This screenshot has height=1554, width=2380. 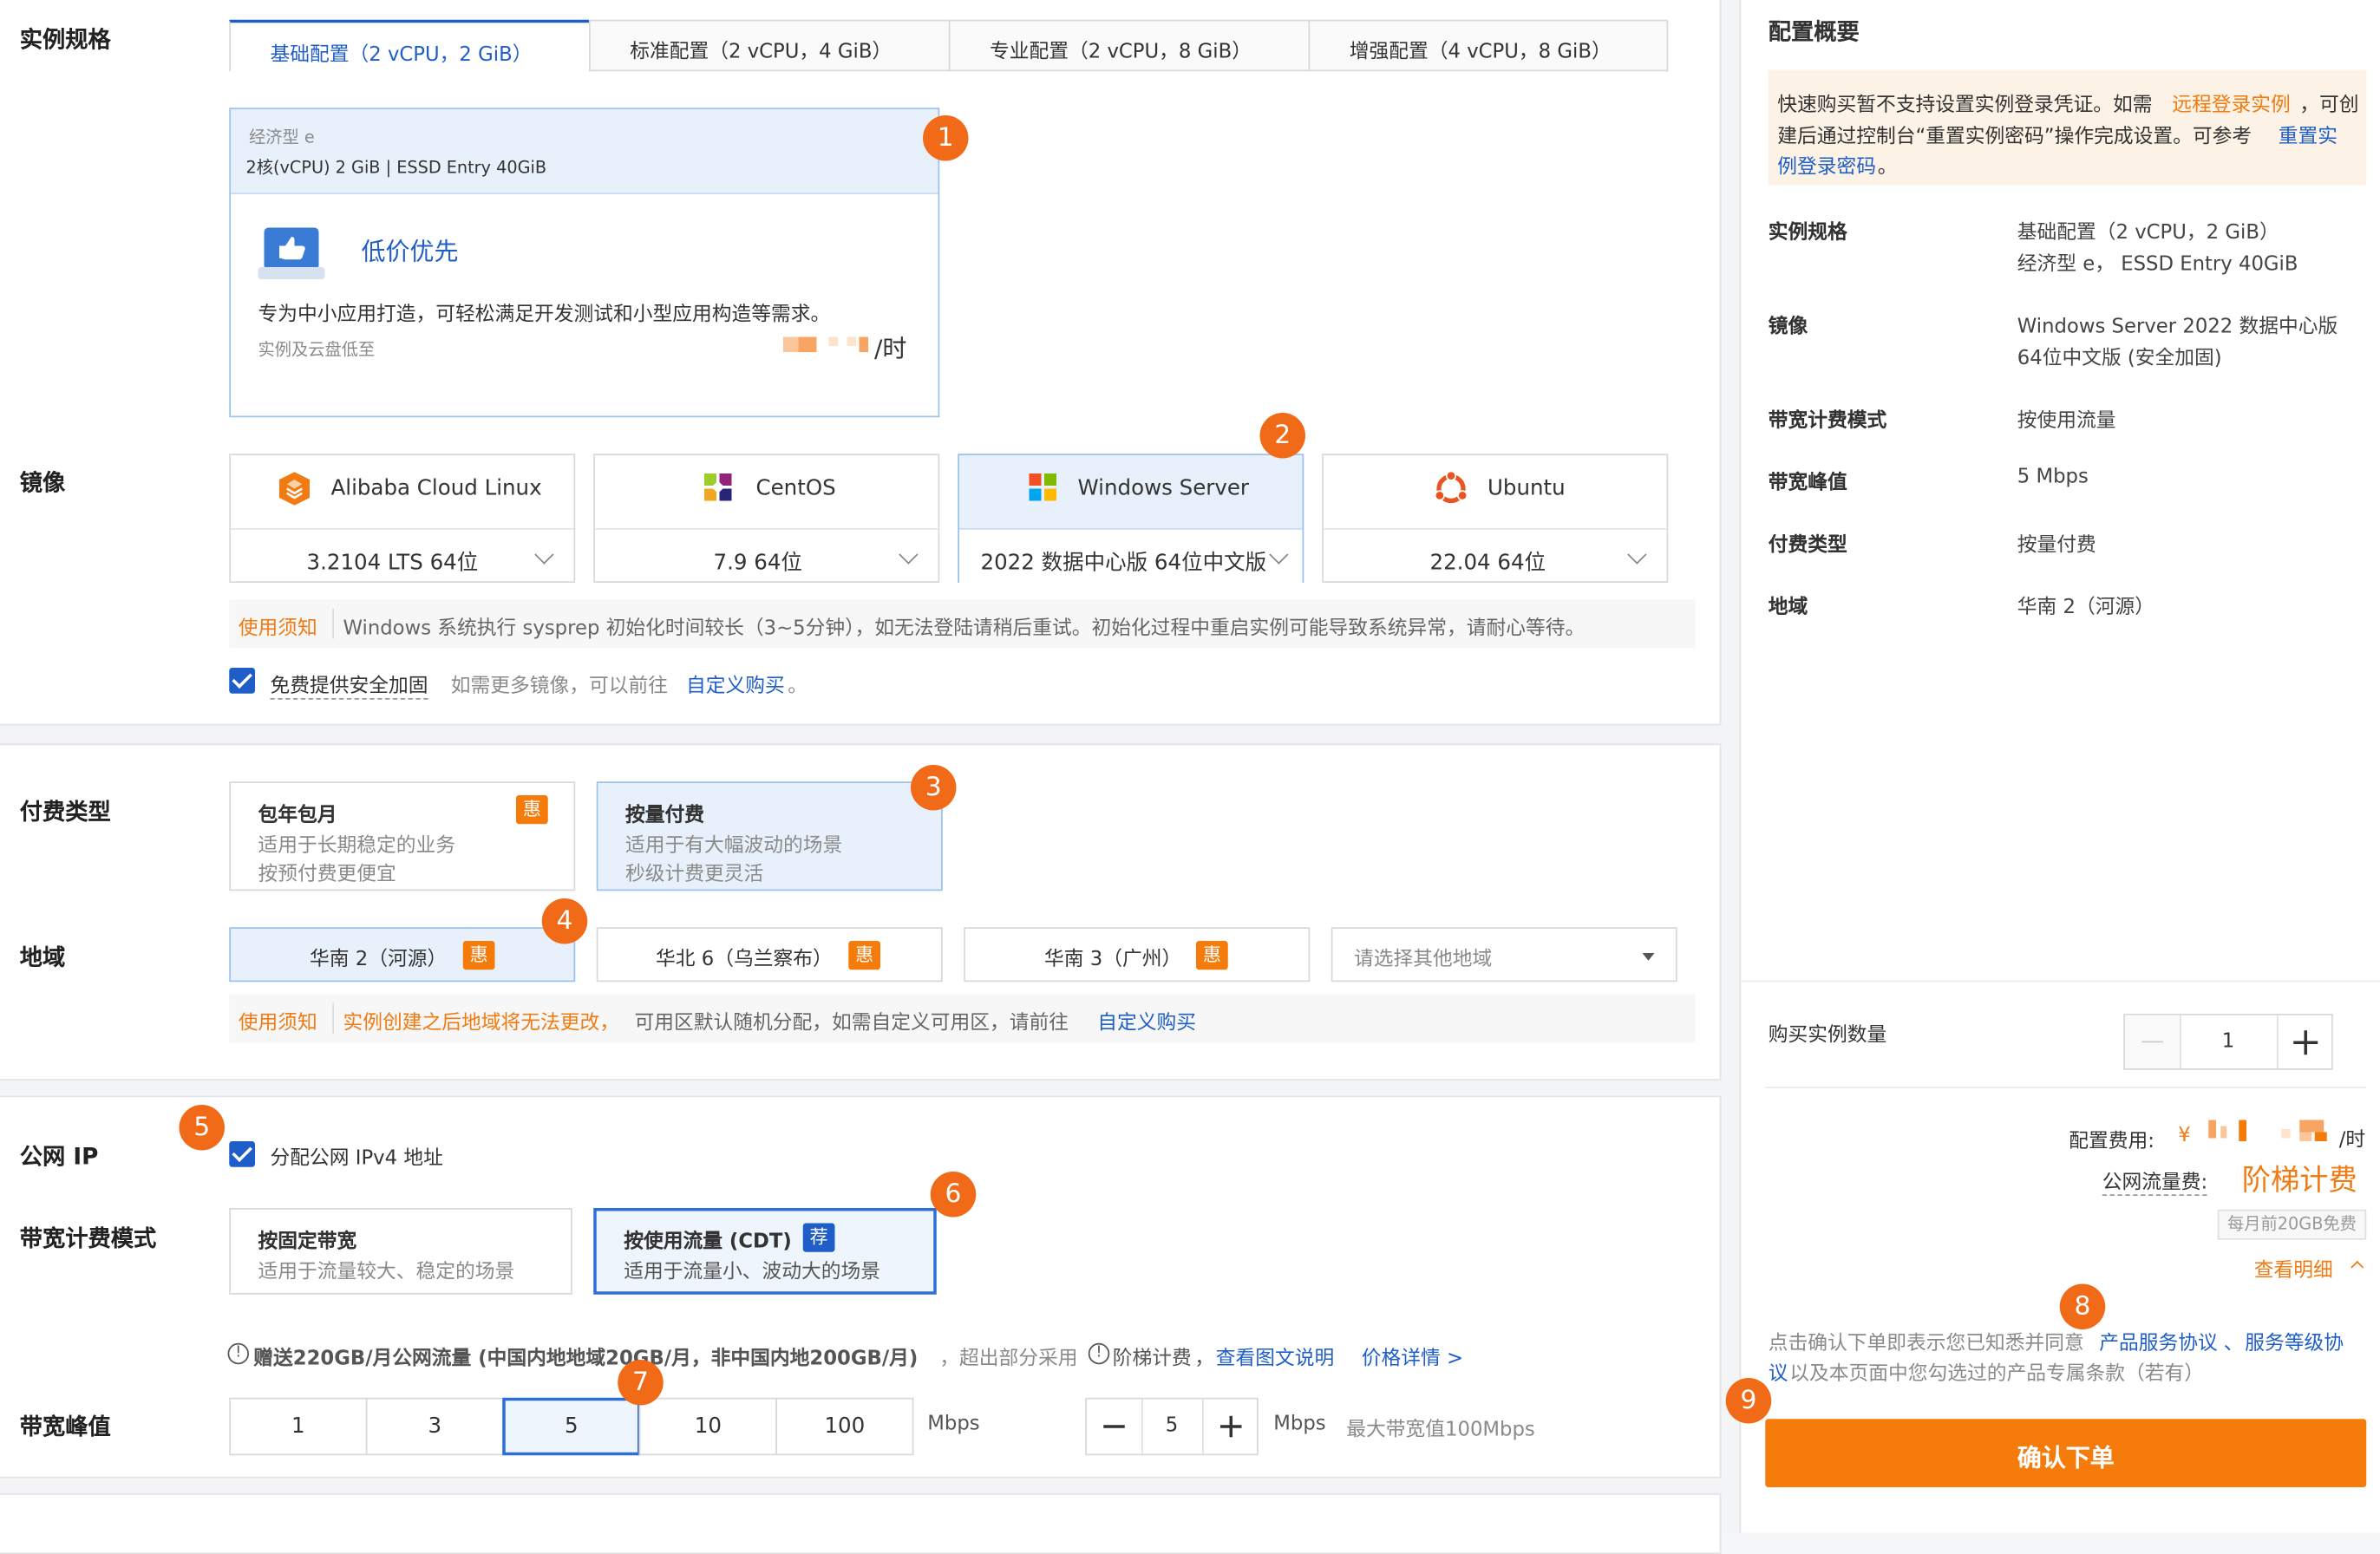 I want to click on image-version-select: 22.04 64位, so click(x=1488, y=561).